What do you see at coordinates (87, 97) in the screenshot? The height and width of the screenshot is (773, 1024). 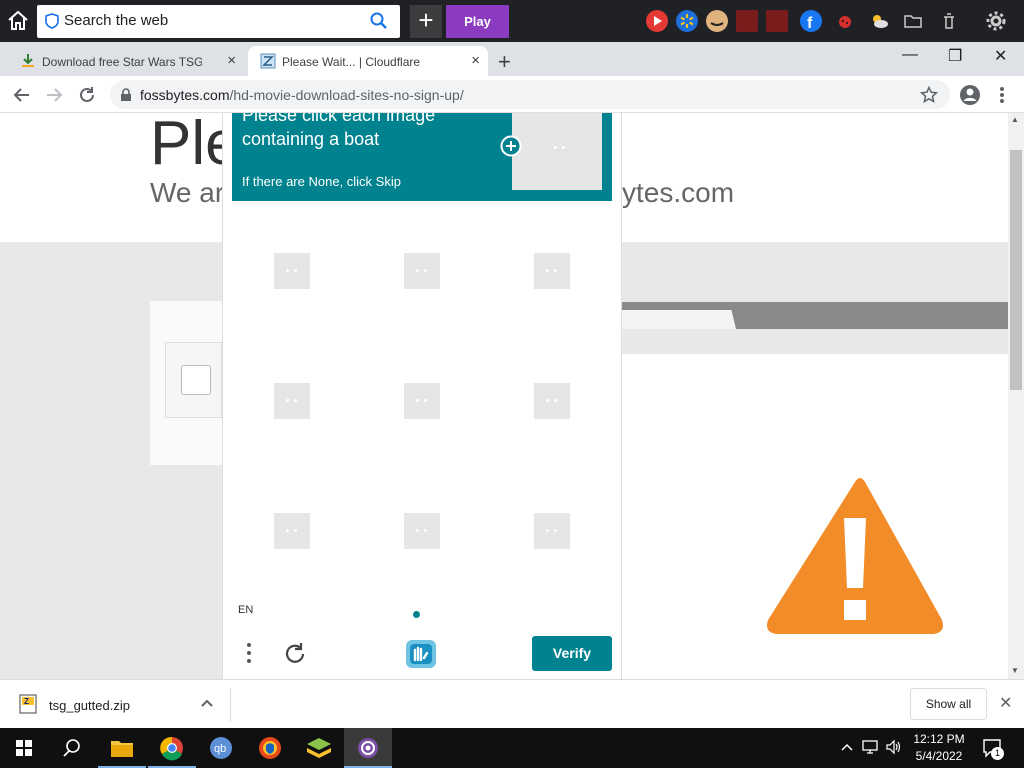 I see `reload-icon` at bounding box center [87, 97].